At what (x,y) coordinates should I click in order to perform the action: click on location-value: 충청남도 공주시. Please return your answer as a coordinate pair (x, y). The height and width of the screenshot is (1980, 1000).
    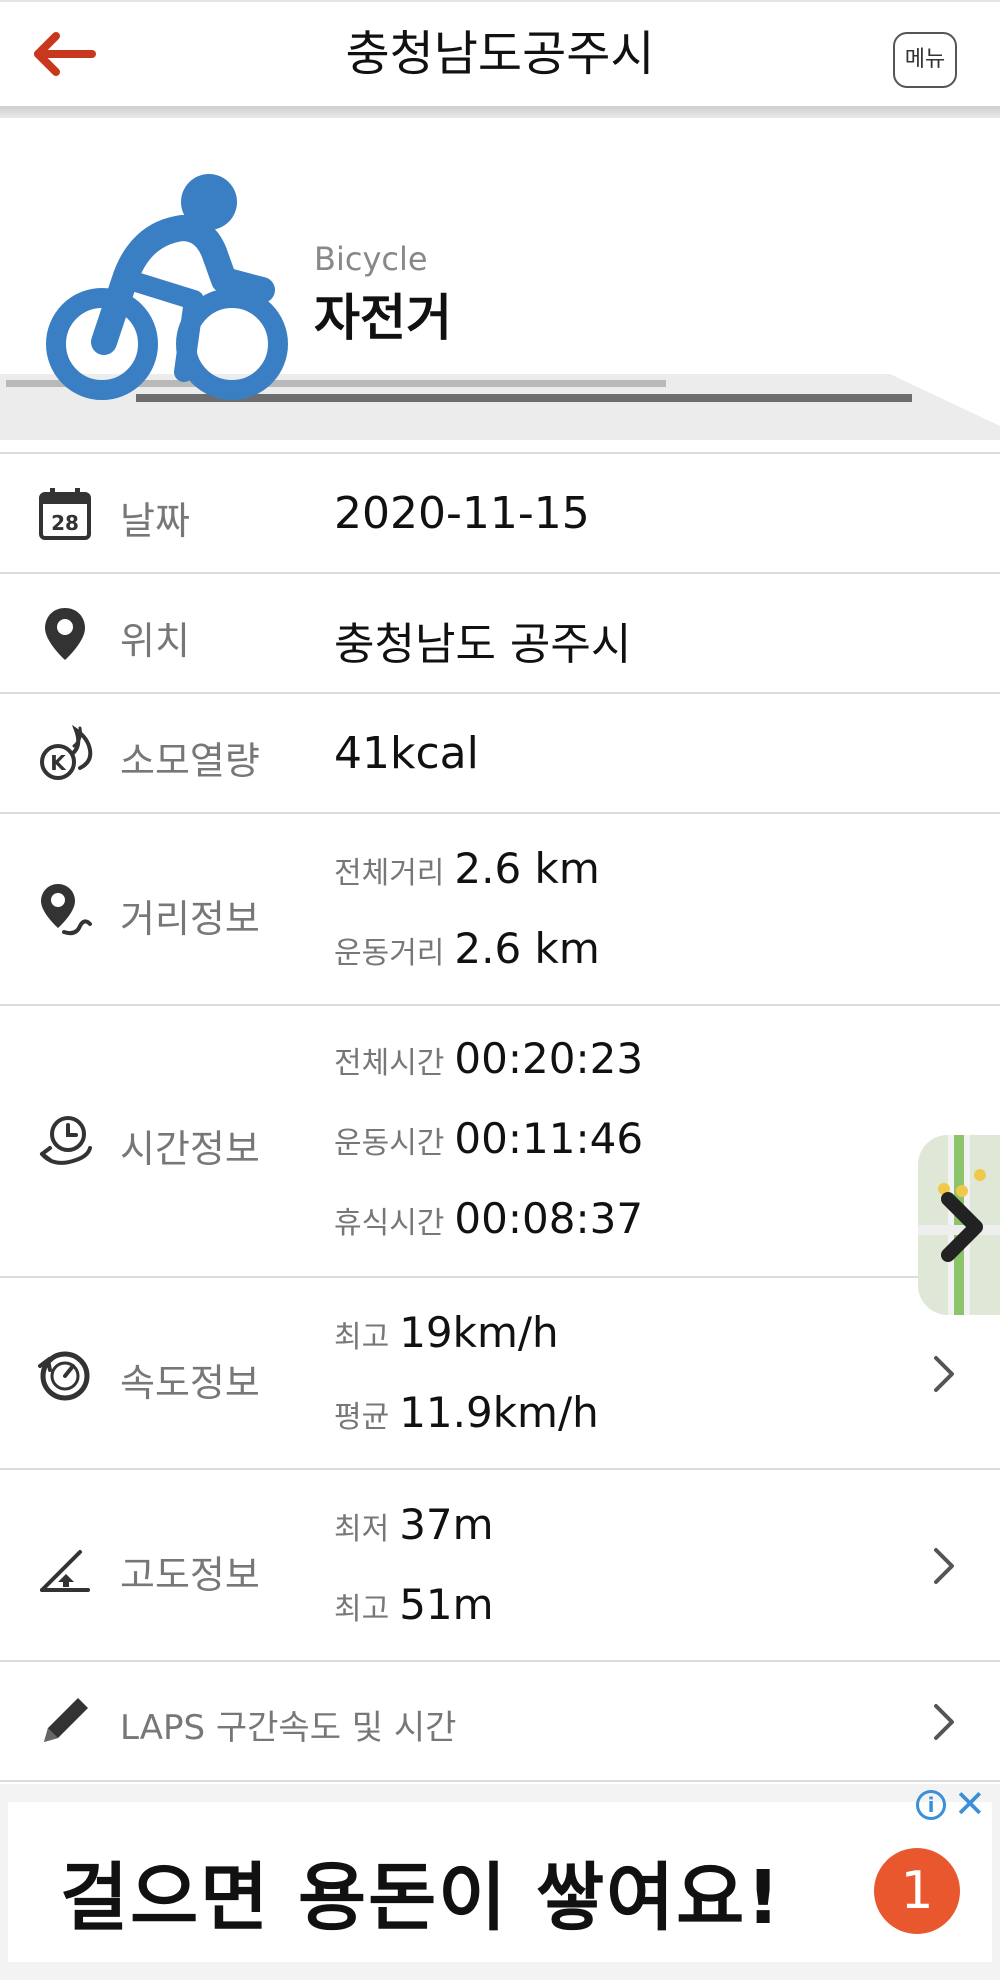
    Looking at the image, I should click on (483, 644).